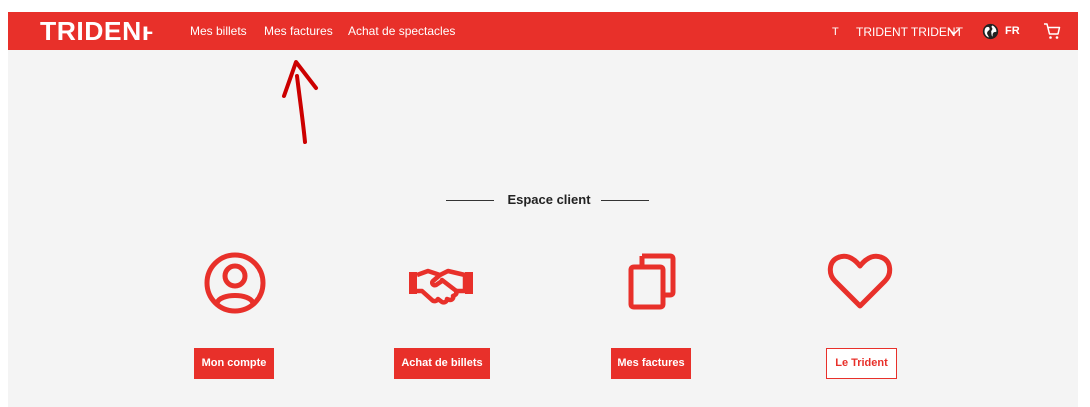 The width and height of the screenshot is (1090, 407). I want to click on user-menu-toggle: TRIDENT TRIDENT, so click(909, 32).